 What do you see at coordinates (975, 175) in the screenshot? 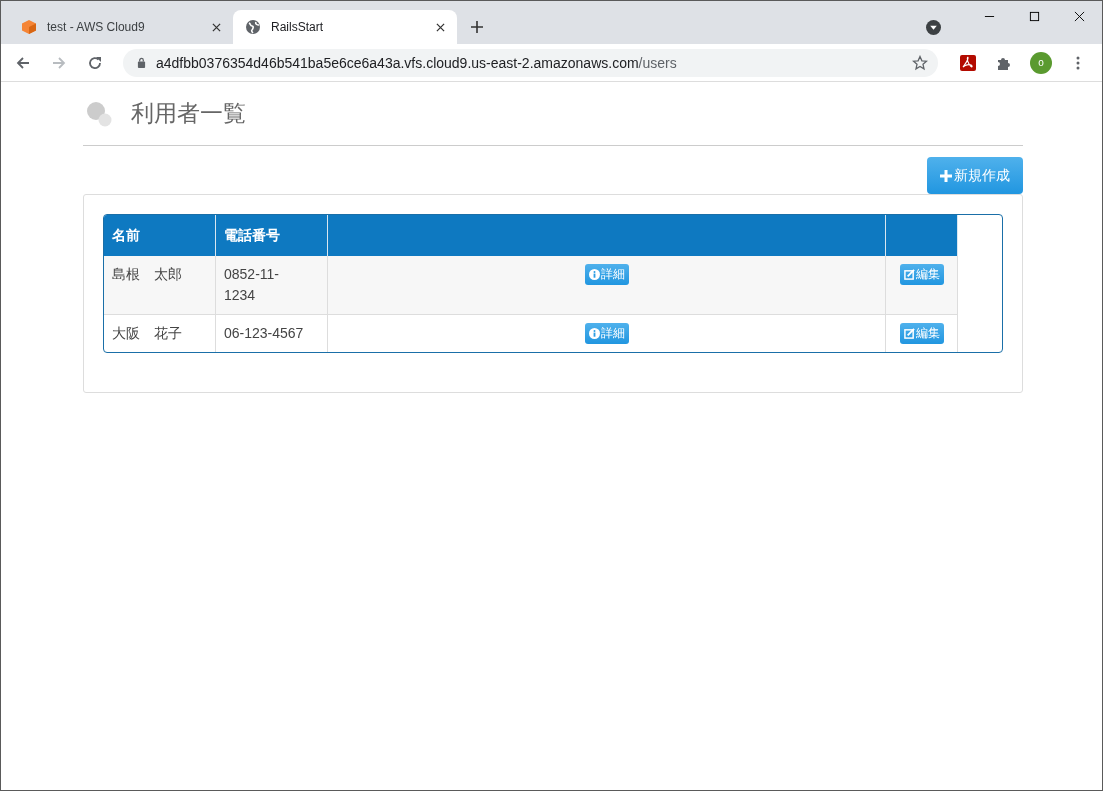
I see `new-button: 新規作成` at bounding box center [975, 175].